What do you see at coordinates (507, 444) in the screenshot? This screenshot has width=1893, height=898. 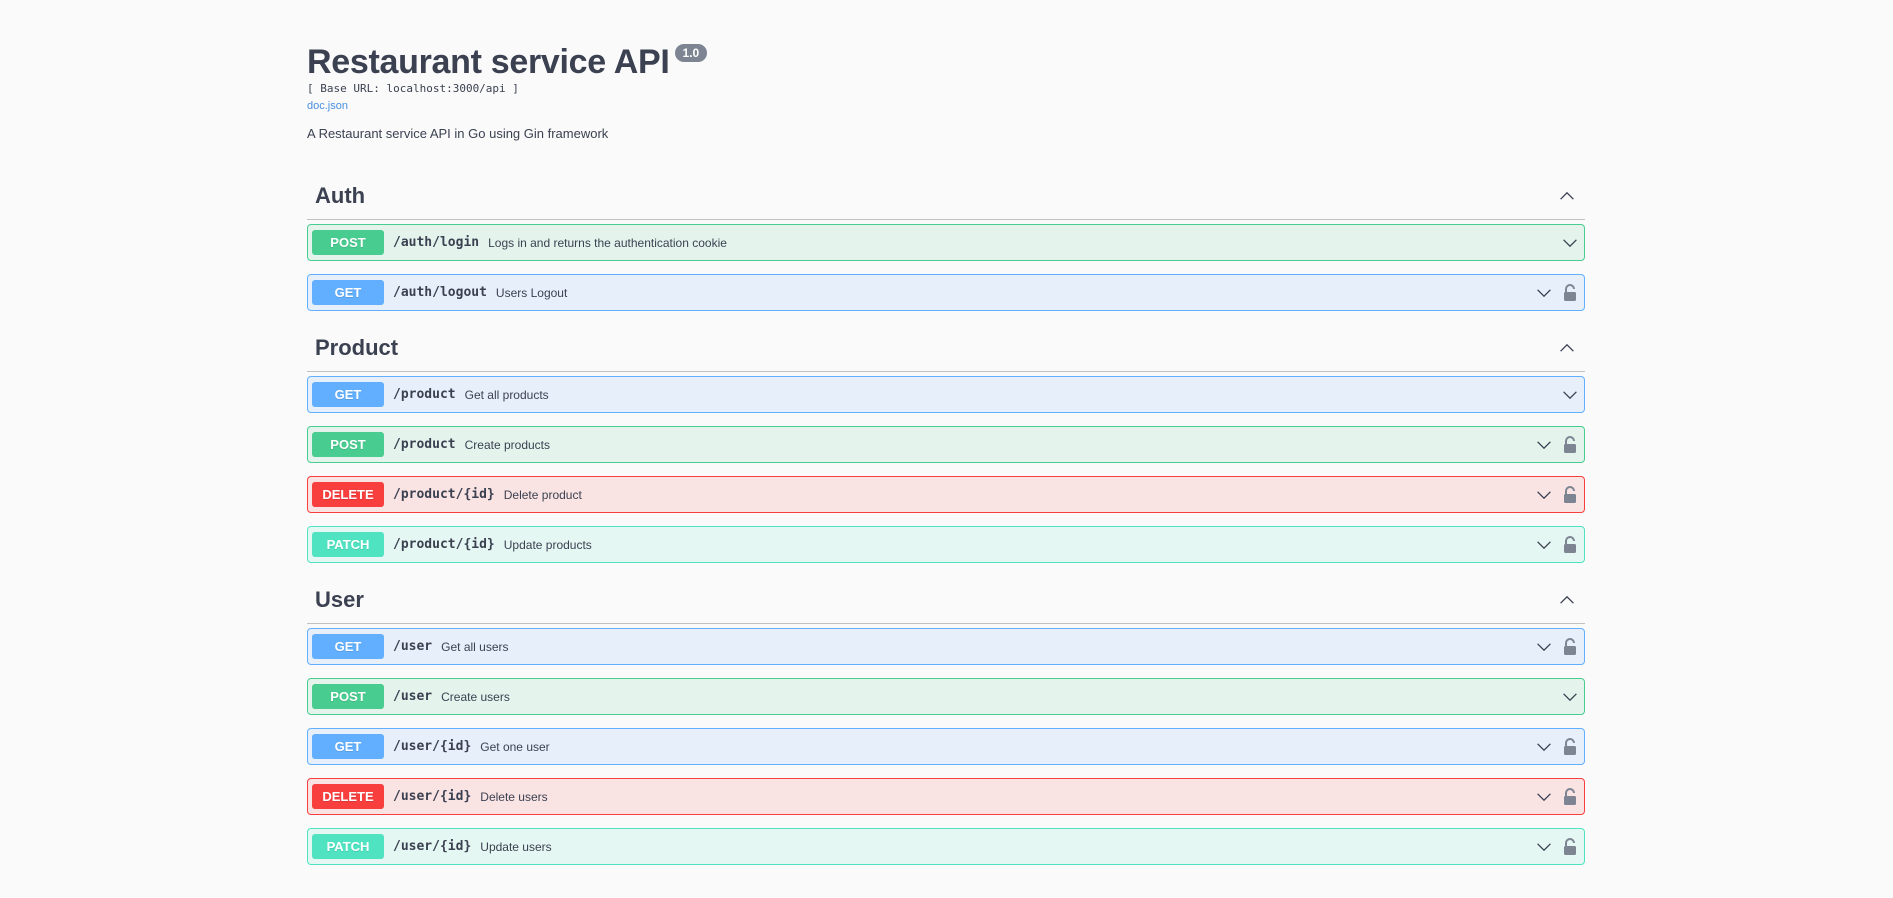 I see `operation-summary: Create products` at bounding box center [507, 444].